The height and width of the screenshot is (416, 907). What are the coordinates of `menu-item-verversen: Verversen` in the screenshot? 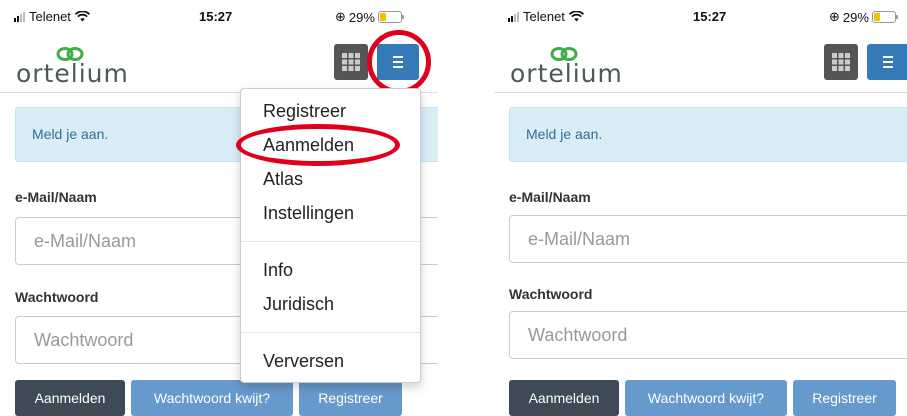 It's located at (303, 361).